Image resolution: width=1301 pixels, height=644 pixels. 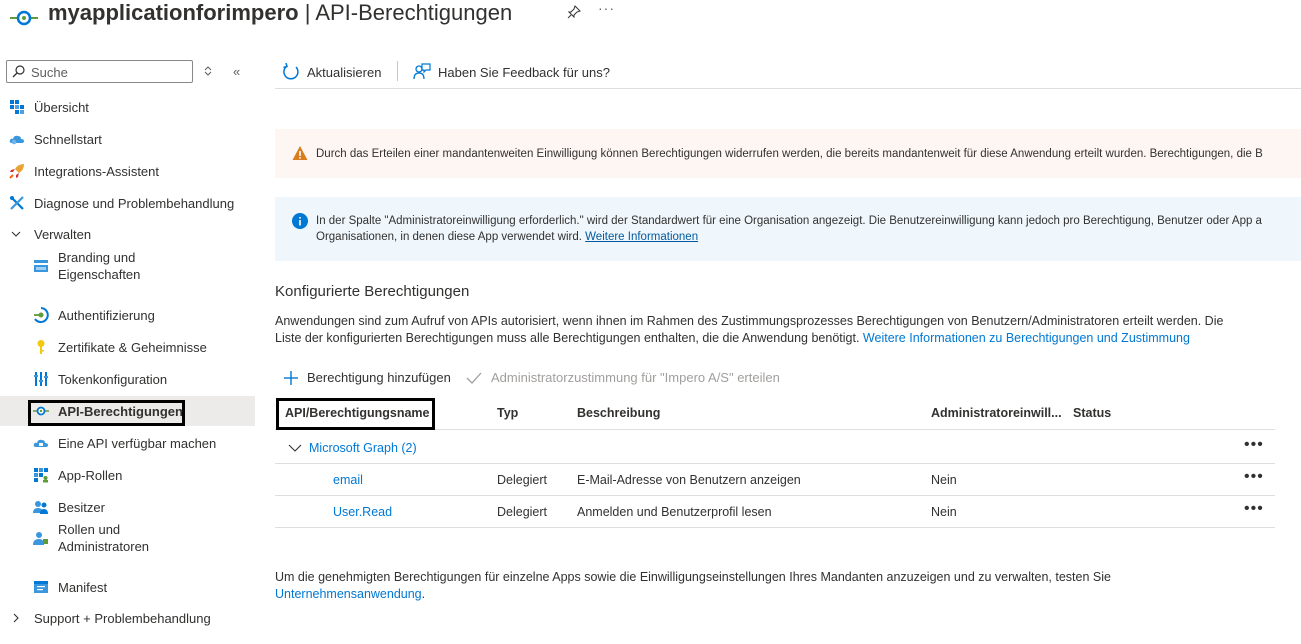 What do you see at coordinates (127, 475) in the screenshot?
I see `sidebar-item-app-roles: App-Rollen` at bounding box center [127, 475].